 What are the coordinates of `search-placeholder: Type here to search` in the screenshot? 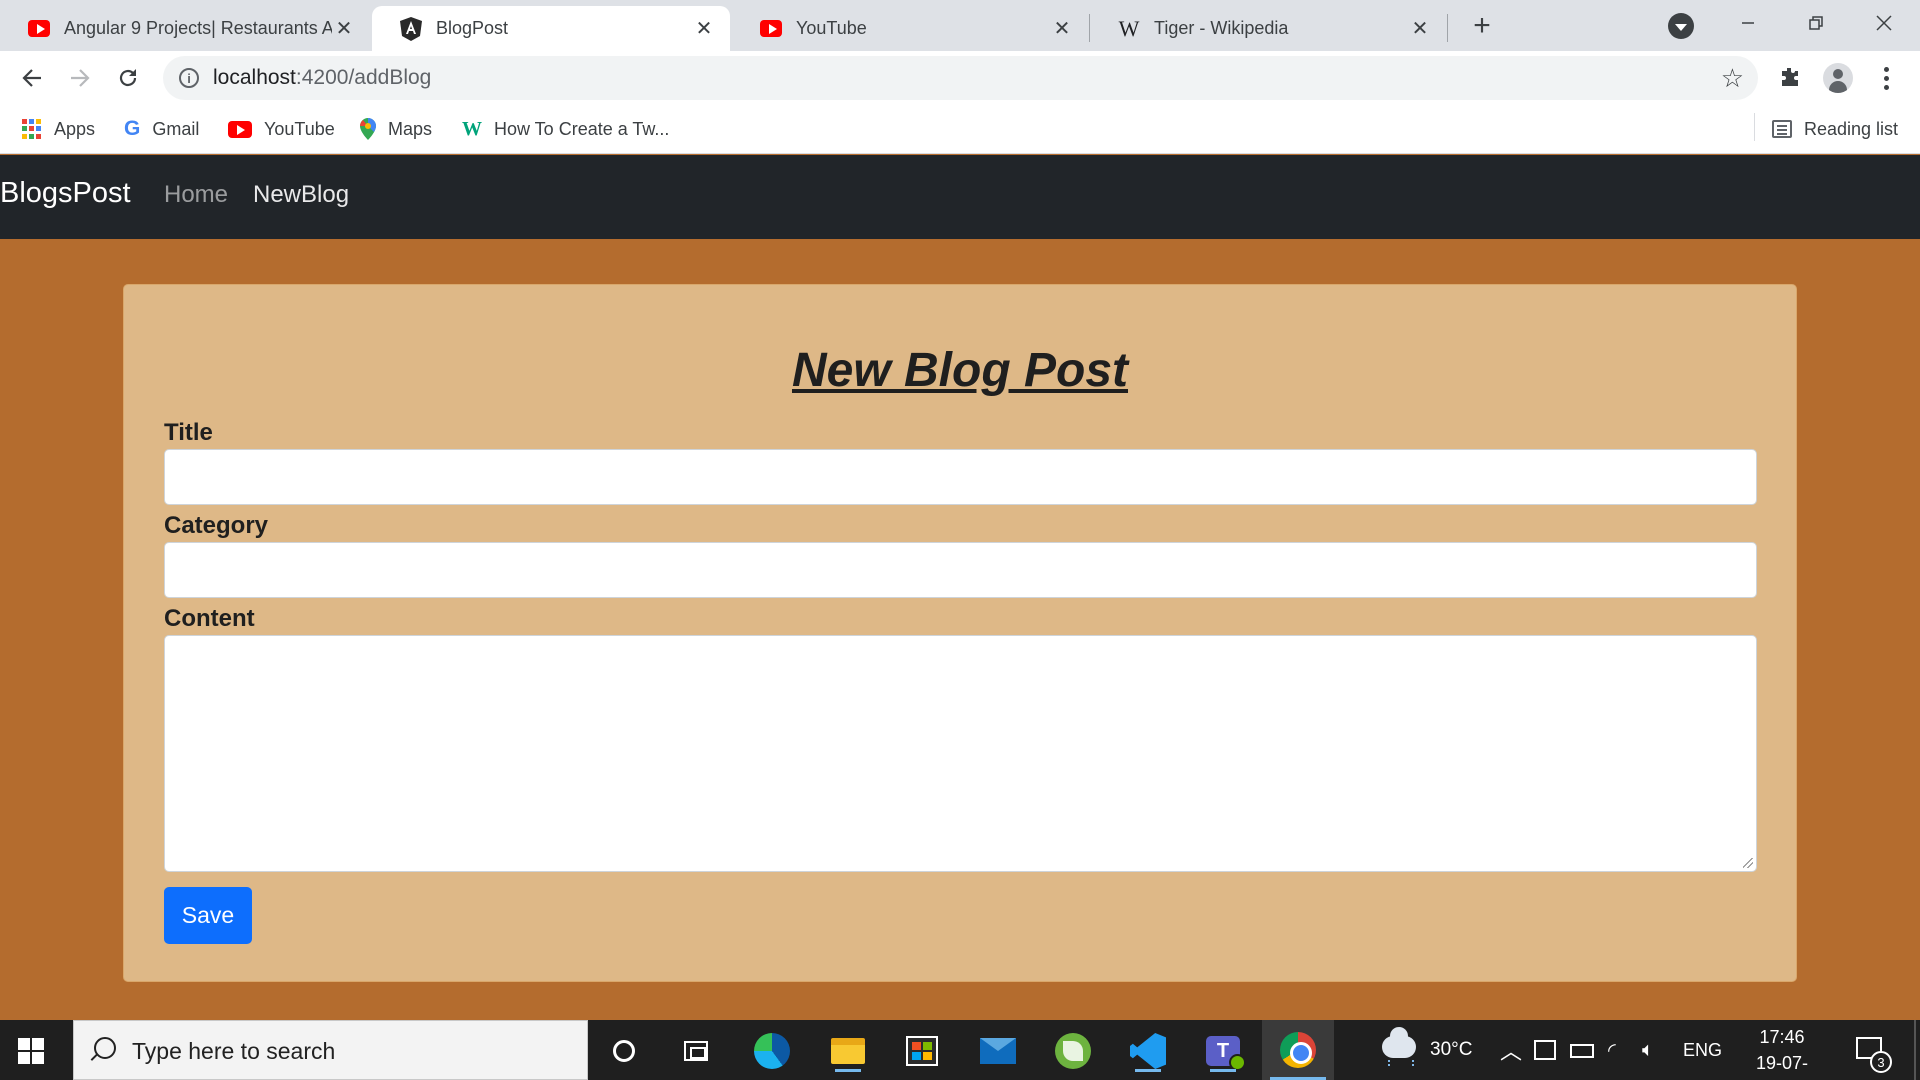 It's located at (234, 1051).